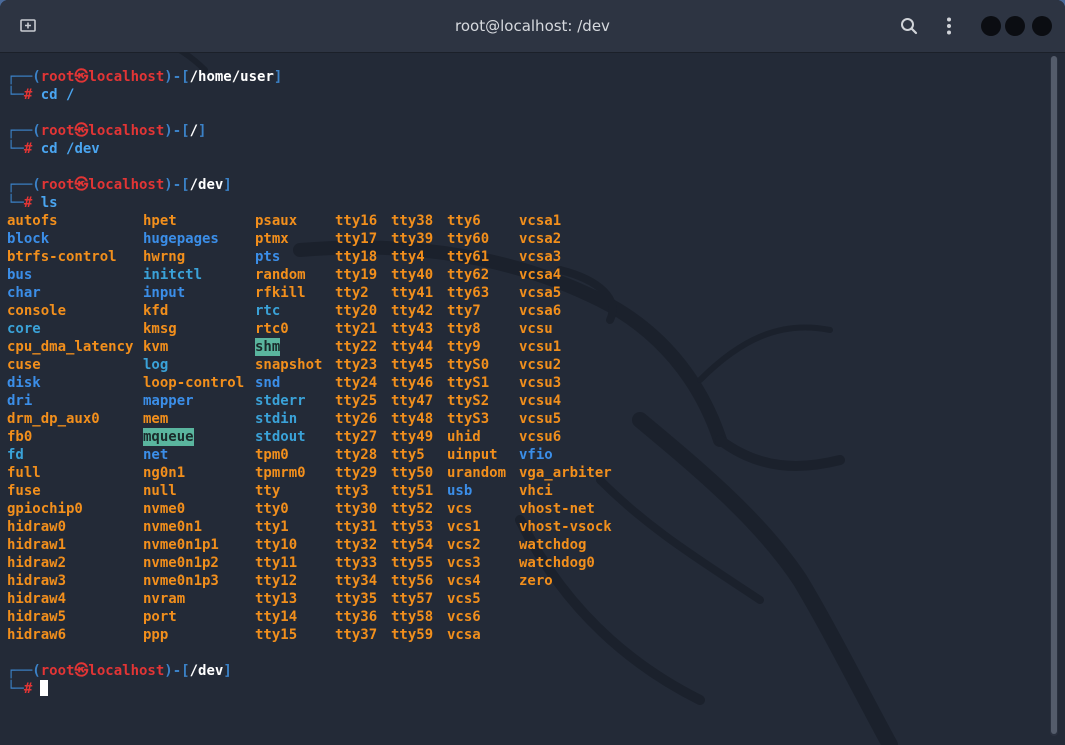 This screenshot has height=745, width=1065. What do you see at coordinates (356, 329) in the screenshot?
I see `ls-entry: tty21` at bounding box center [356, 329].